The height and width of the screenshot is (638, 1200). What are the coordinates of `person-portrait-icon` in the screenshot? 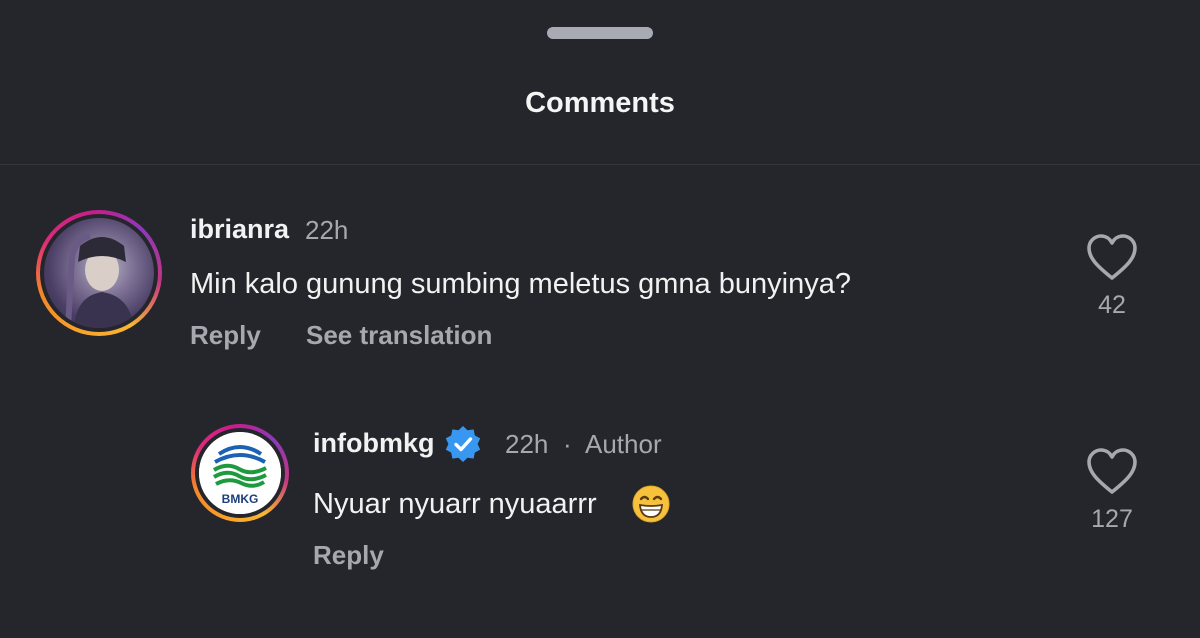 It's located at (99, 280).